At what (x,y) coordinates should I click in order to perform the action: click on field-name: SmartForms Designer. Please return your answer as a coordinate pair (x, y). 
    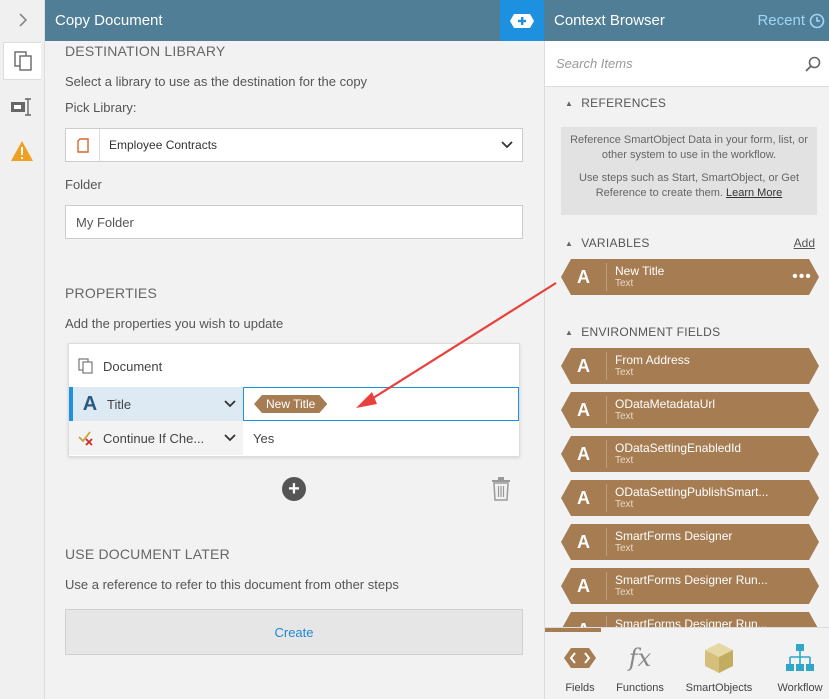
    Looking at the image, I should click on (674, 536).